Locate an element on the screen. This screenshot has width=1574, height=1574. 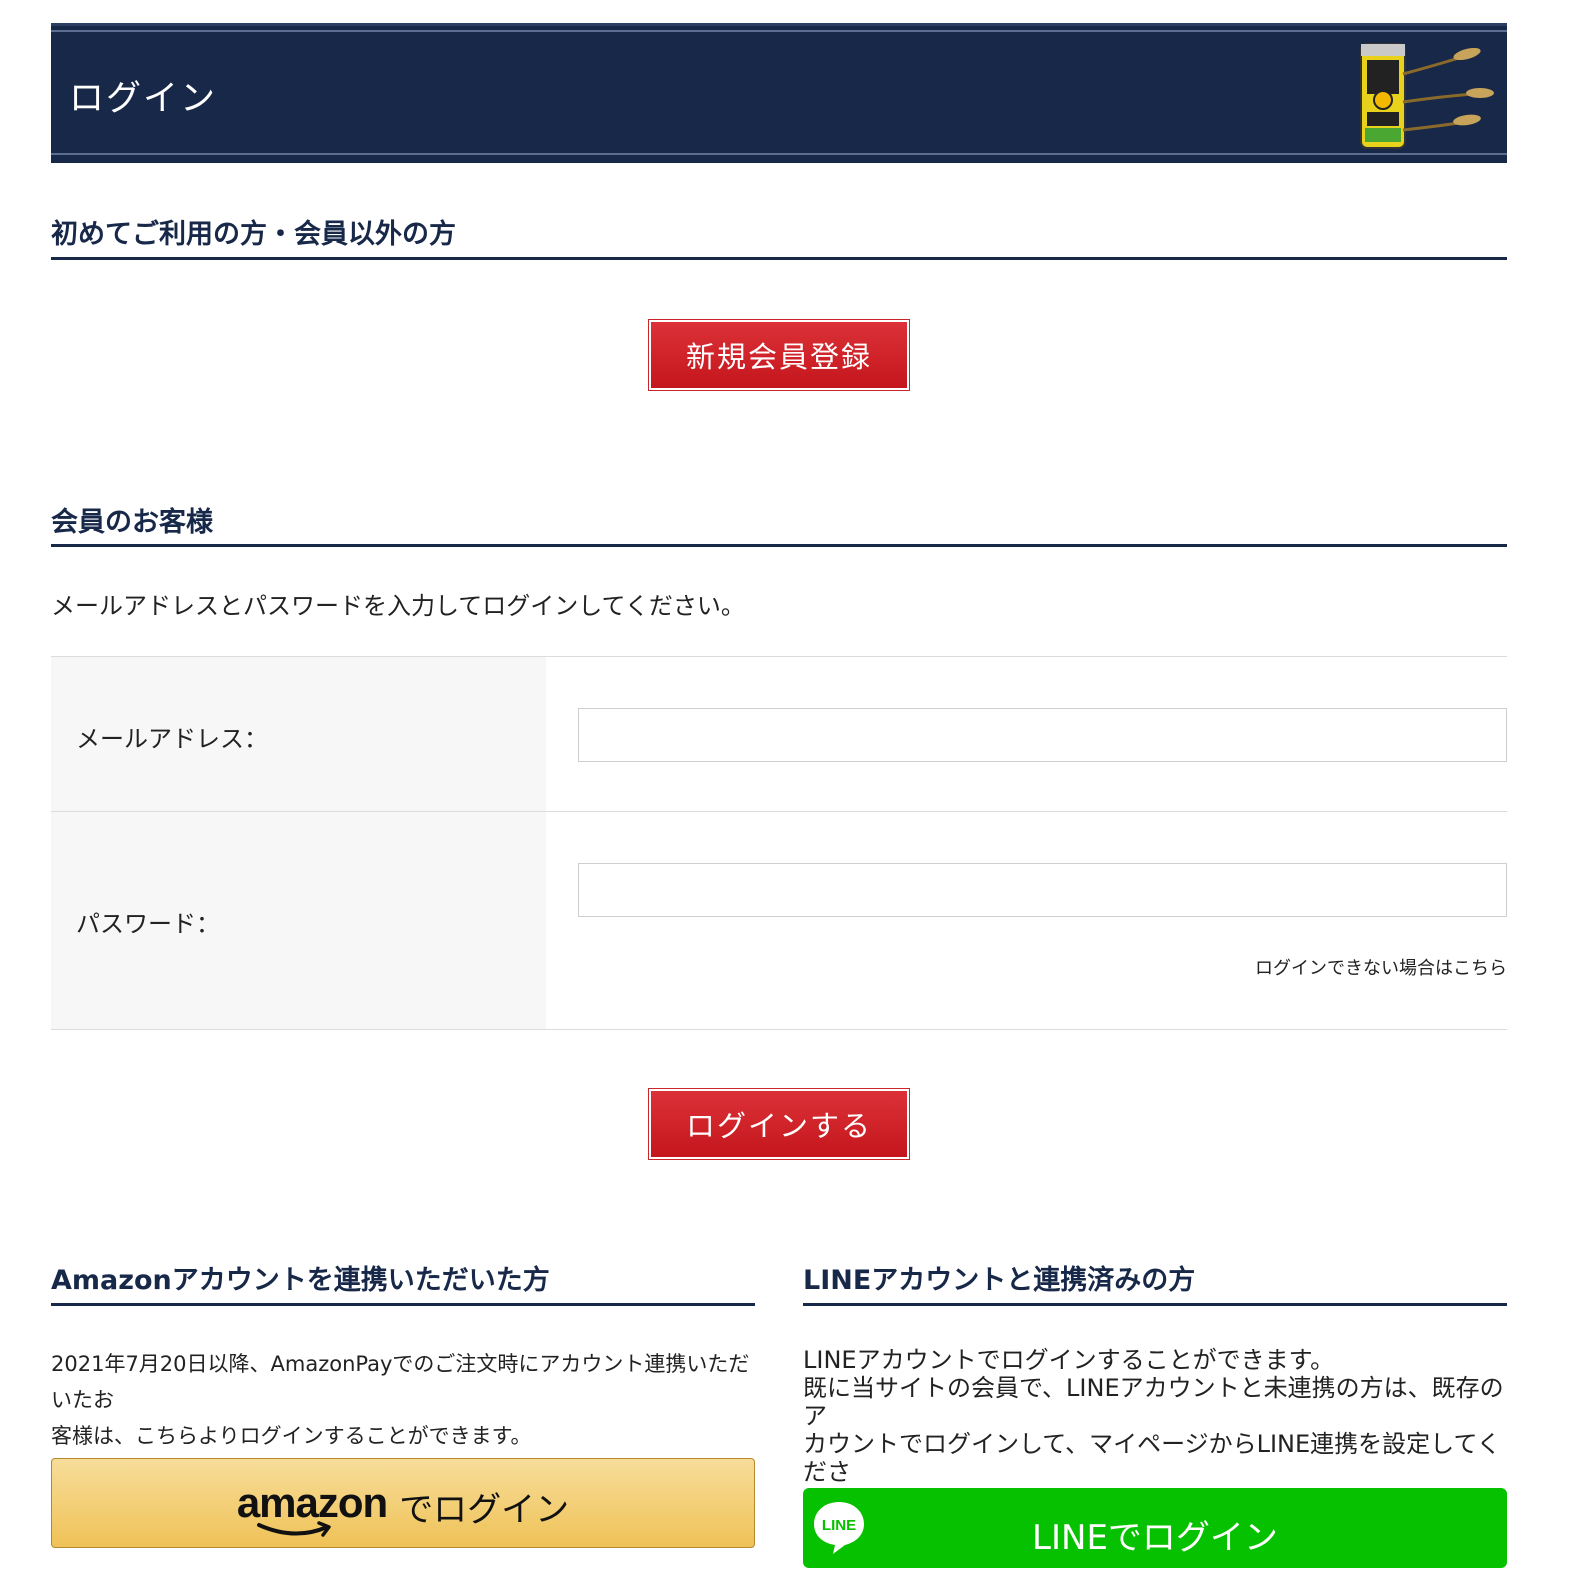
amazon-login-button: amazon でログイン is located at coordinates (403, 1503).